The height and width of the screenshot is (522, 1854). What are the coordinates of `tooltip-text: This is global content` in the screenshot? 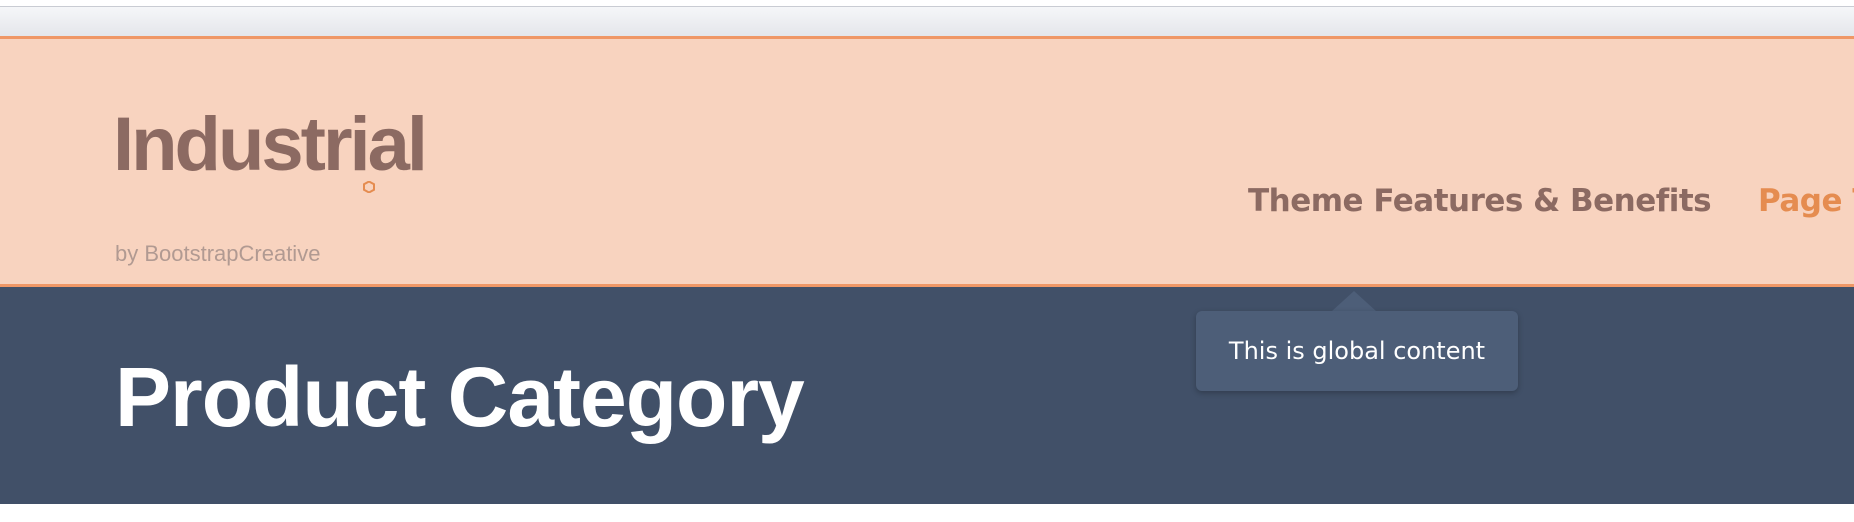 It's located at (1357, 351).